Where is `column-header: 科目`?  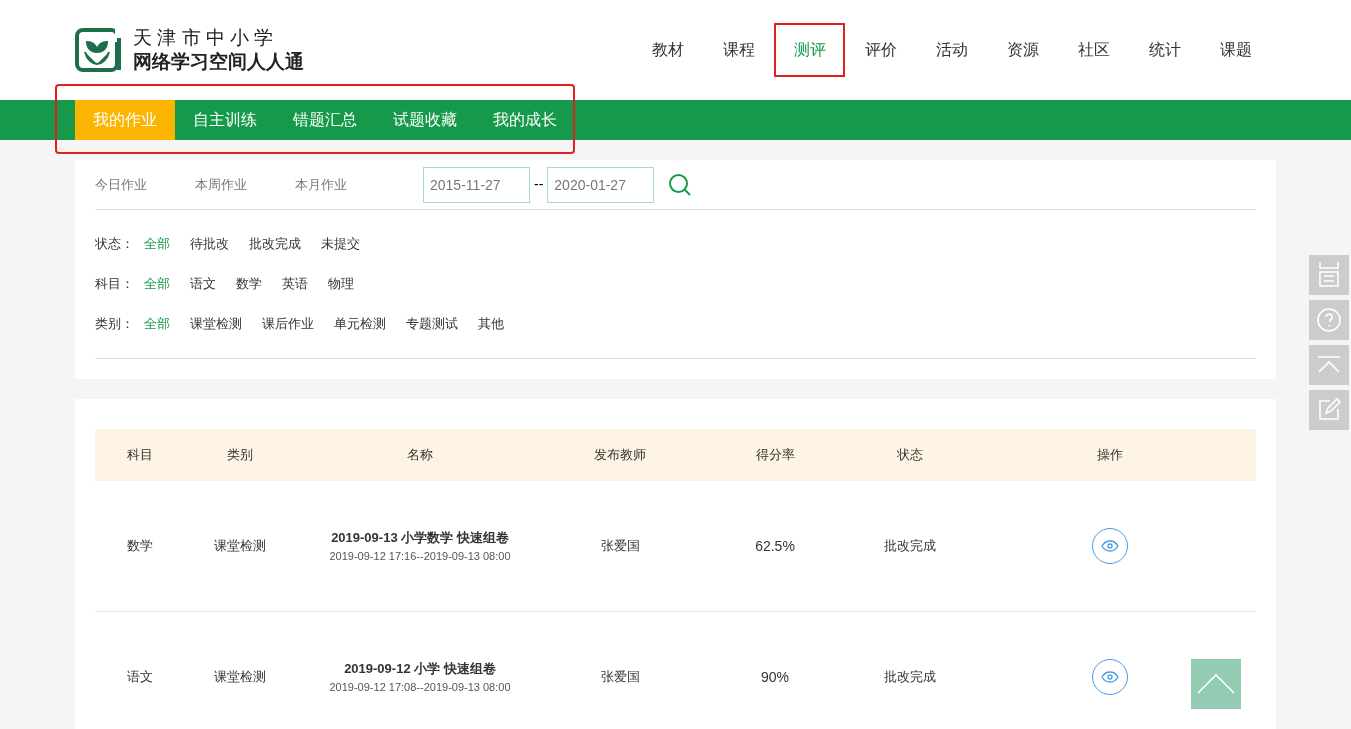
column-header: 科目 is located at coordinates (140, 455).